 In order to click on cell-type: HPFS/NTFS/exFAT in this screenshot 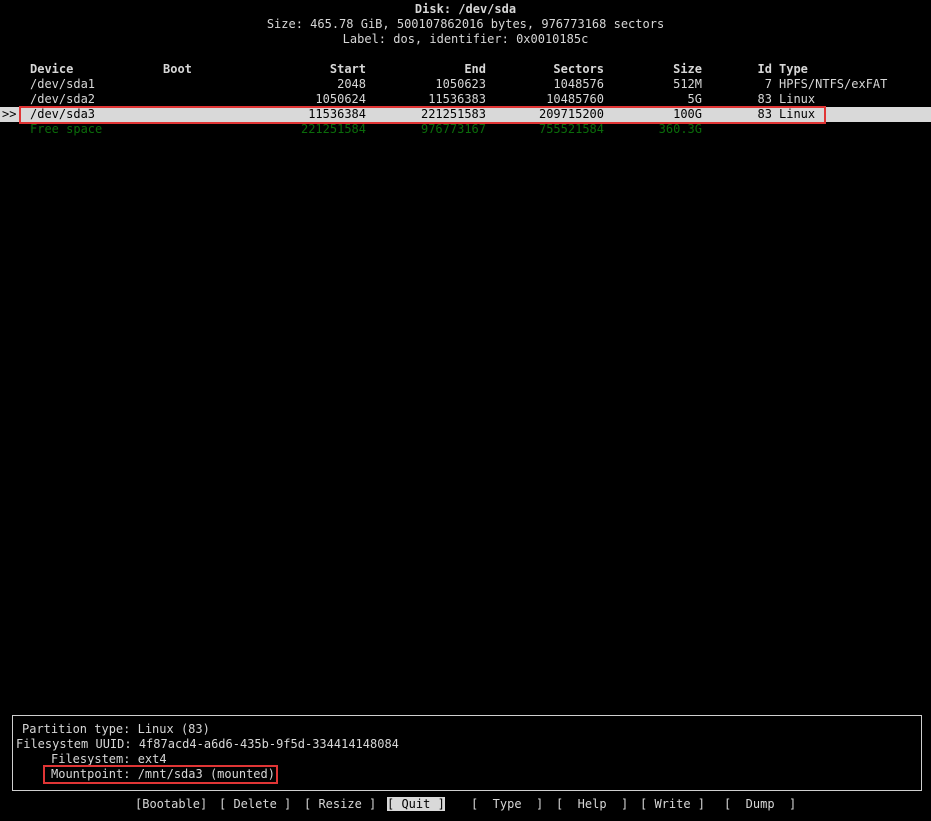, I will do `click(833, 84)`.